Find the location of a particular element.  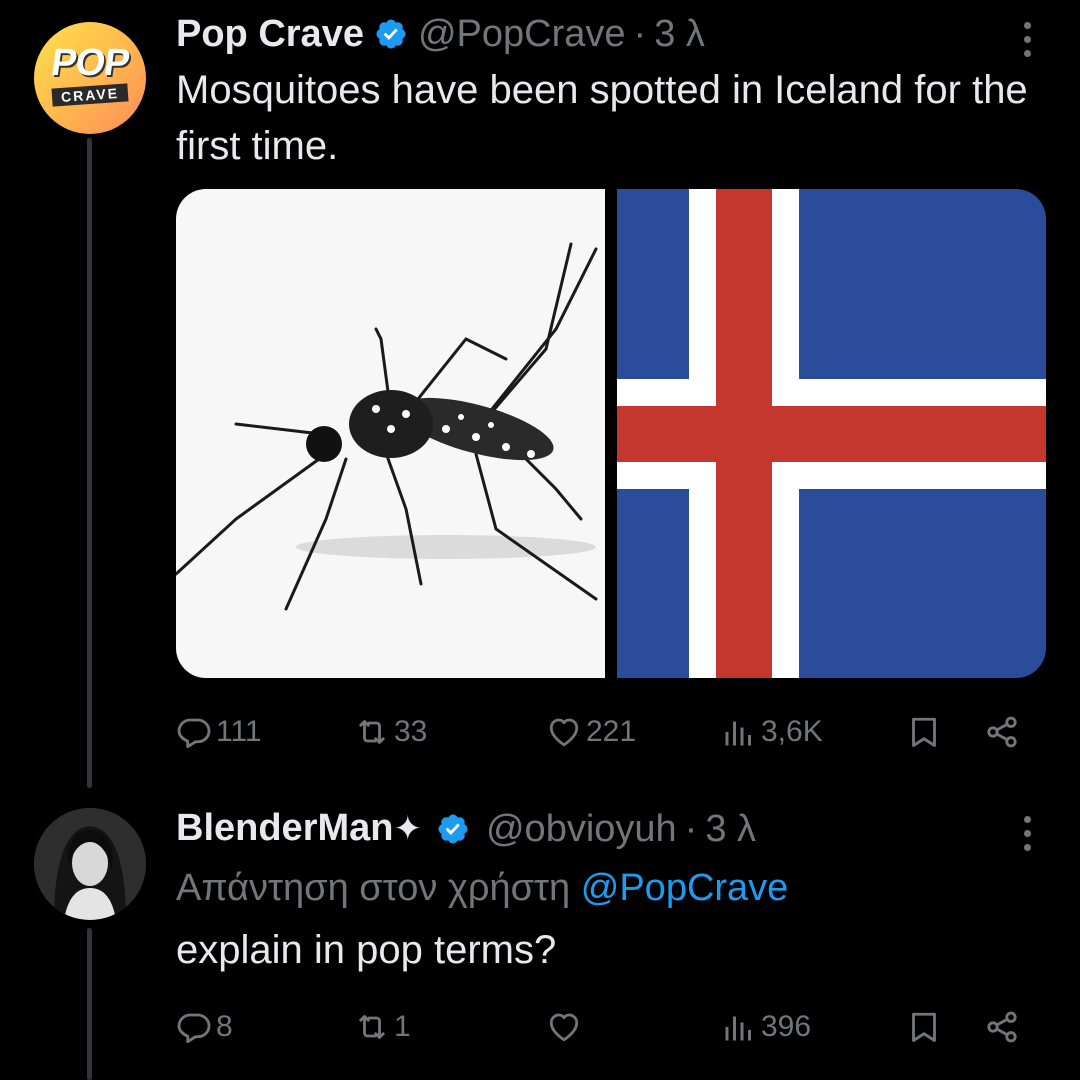

mosquito-illustration is located at coordinates (387, 426).